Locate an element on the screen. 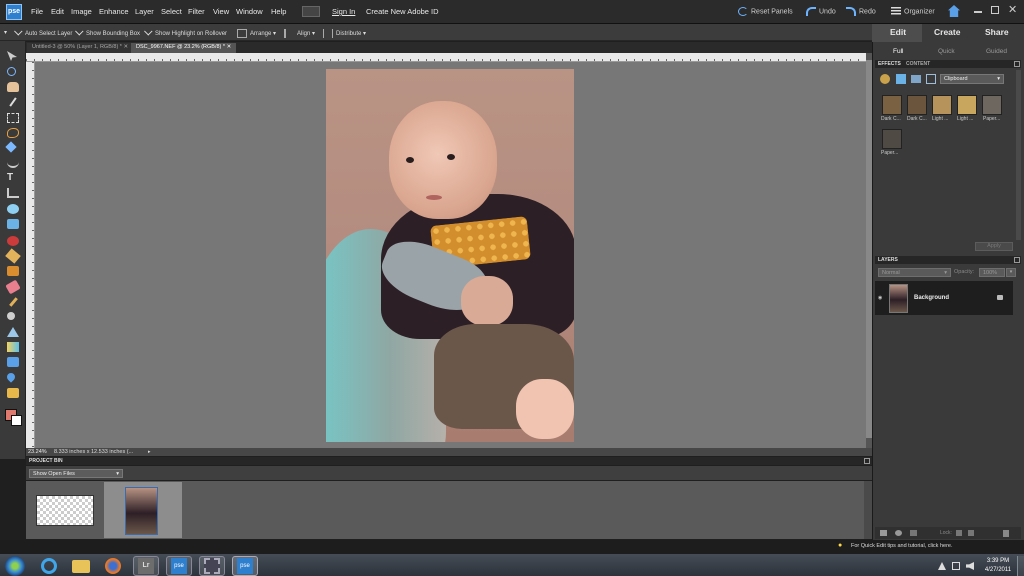  theme-icon is located at coordinates (931, 79).